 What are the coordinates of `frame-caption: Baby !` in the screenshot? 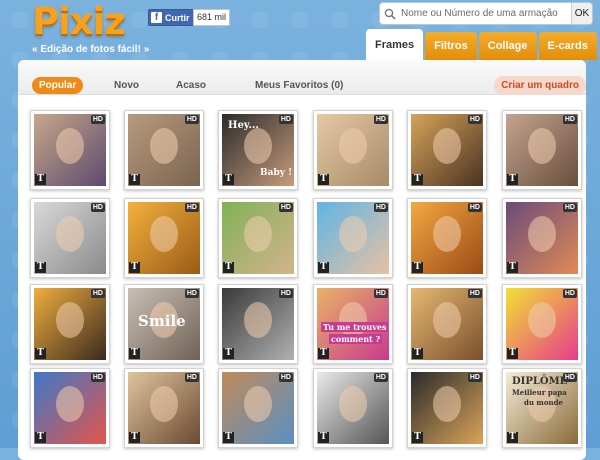 It's located at (276, 173).